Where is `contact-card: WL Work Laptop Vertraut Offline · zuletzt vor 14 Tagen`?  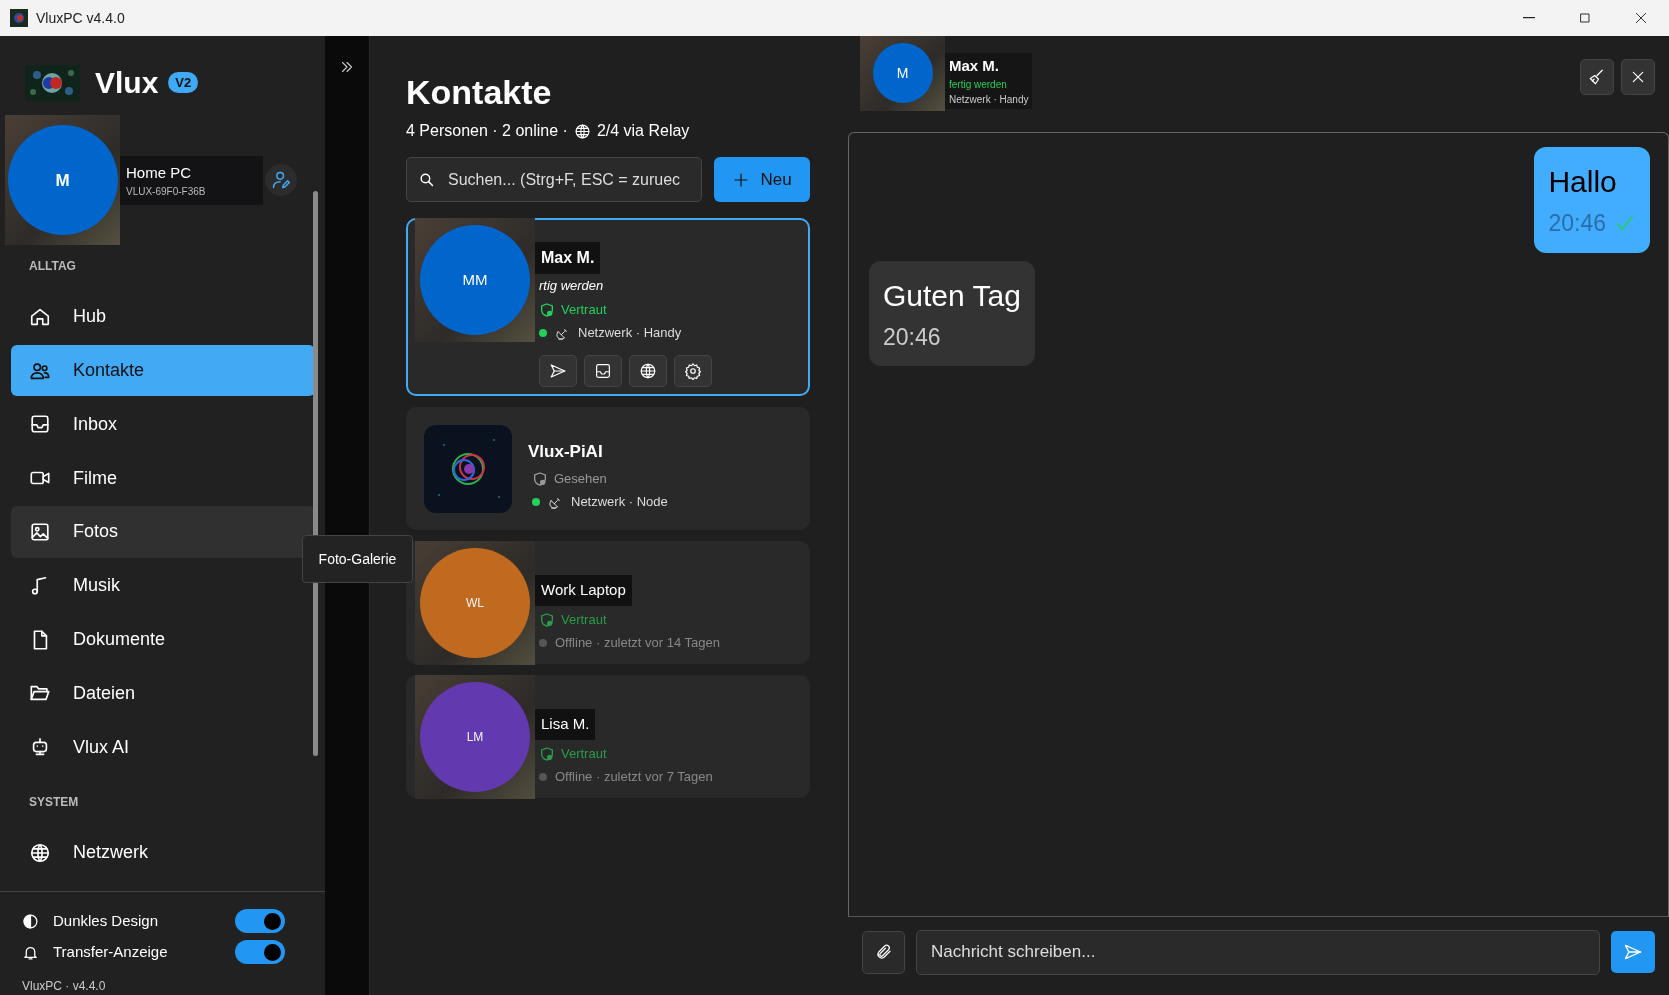 contact-card: WL Work Laptop Vertraut Offline · zuletzt vor 14 Tagen is located at coordinates (608, 603).